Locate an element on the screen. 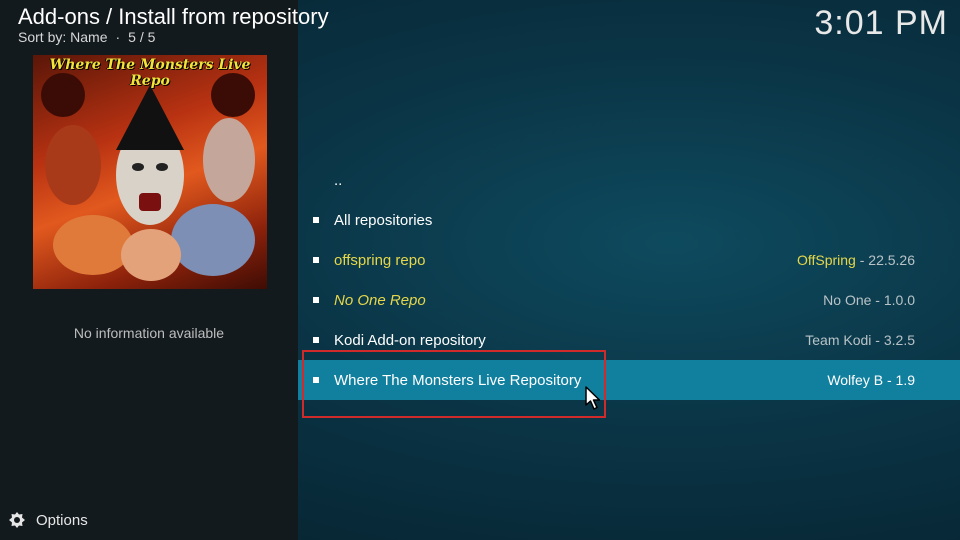 Image resolution: width=960 pixels, height=540 pixels. list-item-author: Wolfey B is located at coordinates (855, 380).